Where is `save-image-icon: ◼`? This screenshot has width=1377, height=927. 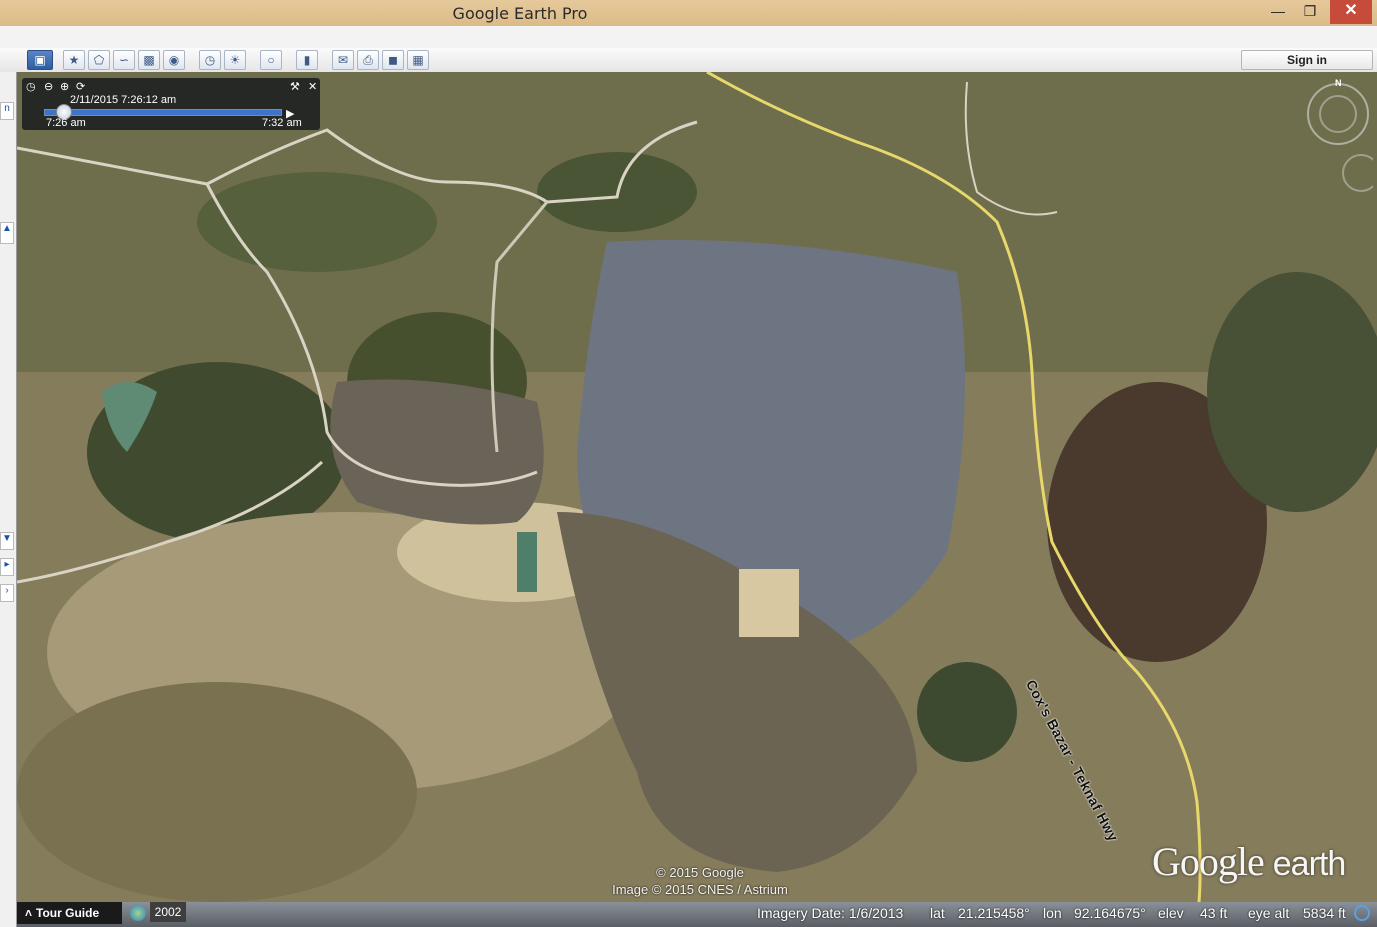 save-image-icon: ◼ is located at coordinates (393, 60).